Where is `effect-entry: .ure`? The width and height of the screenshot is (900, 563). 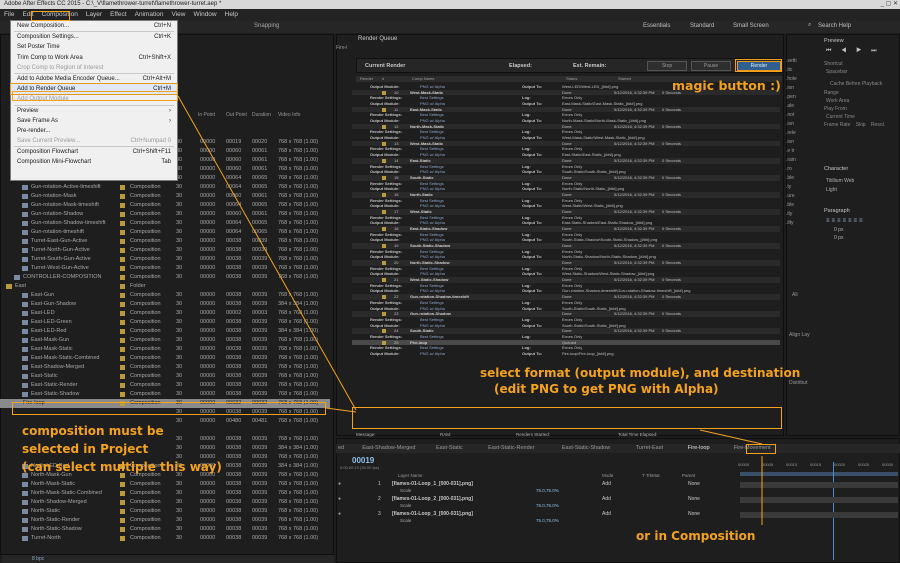
effect-entry: .ure is located at coordinates (797, 197).